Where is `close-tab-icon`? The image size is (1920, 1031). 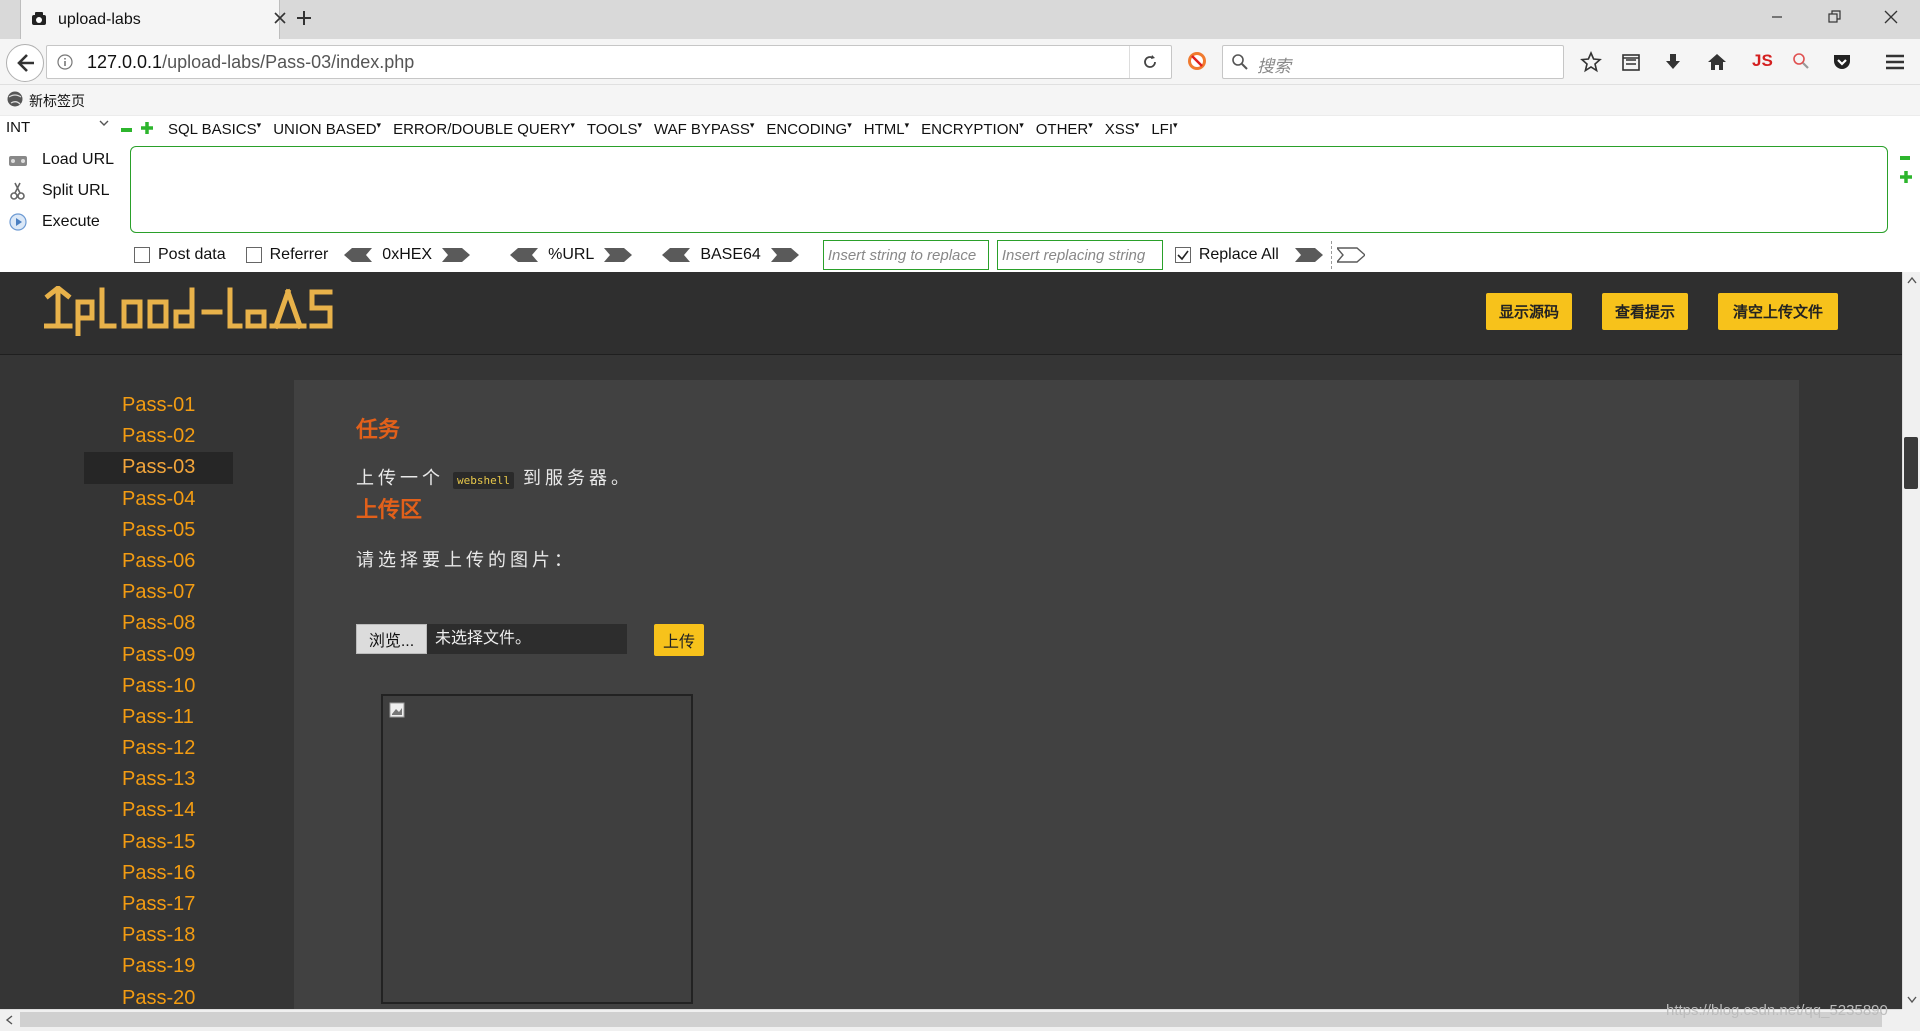 close-tab-icon is located at coordinates (280, 18).